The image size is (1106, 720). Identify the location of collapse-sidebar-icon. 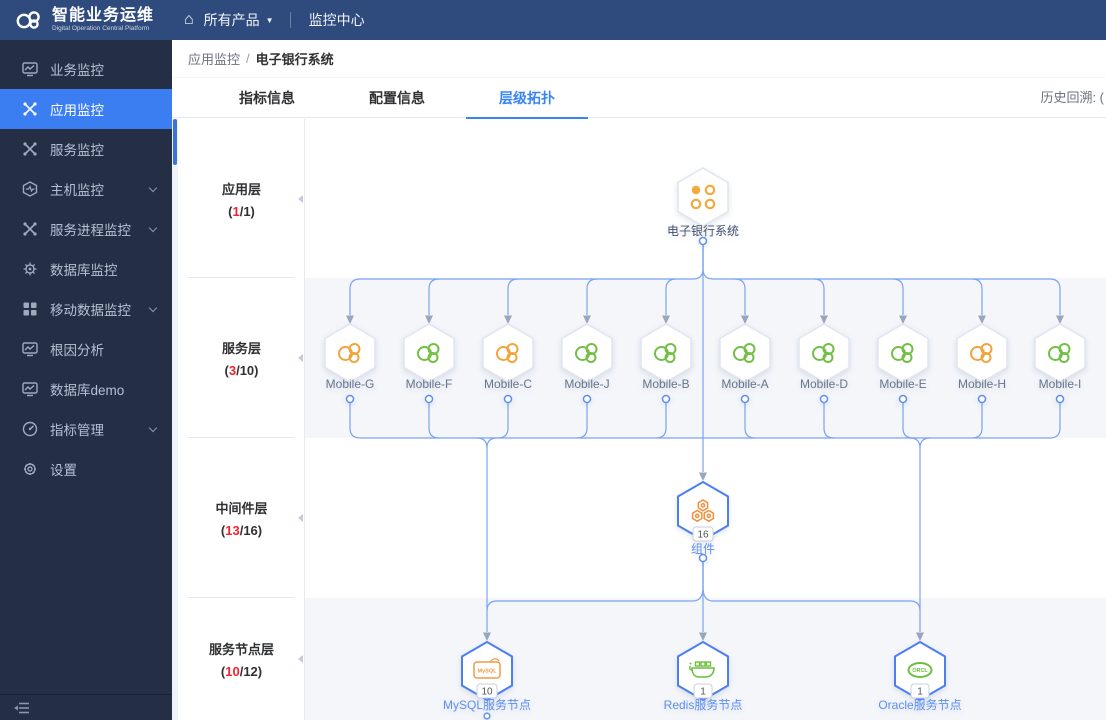
(22, 708).